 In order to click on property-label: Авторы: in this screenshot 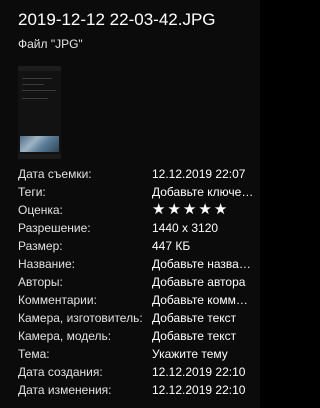, I will do `click(40, 282)`.